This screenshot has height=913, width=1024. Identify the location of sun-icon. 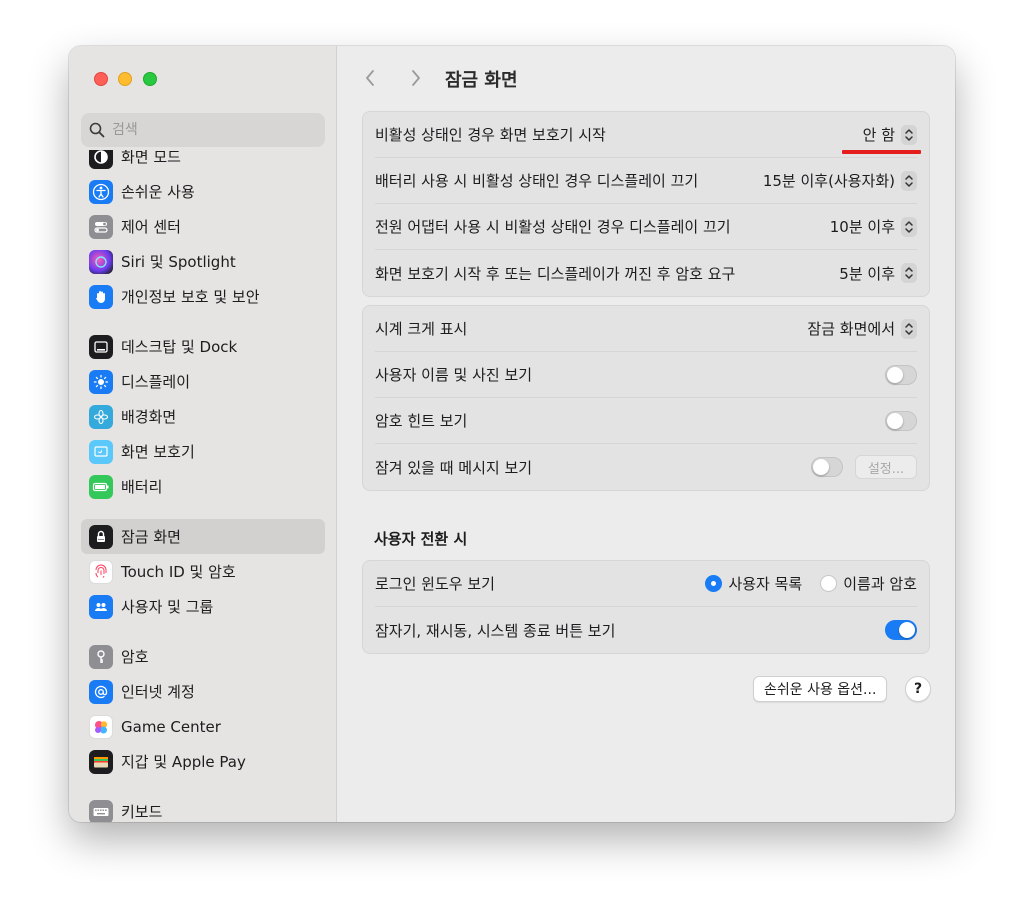
(101, 381).